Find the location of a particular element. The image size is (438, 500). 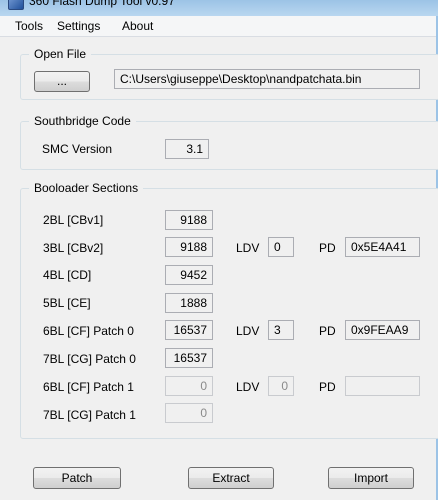

extract-button: Extract is located at coordinates (231, 478).